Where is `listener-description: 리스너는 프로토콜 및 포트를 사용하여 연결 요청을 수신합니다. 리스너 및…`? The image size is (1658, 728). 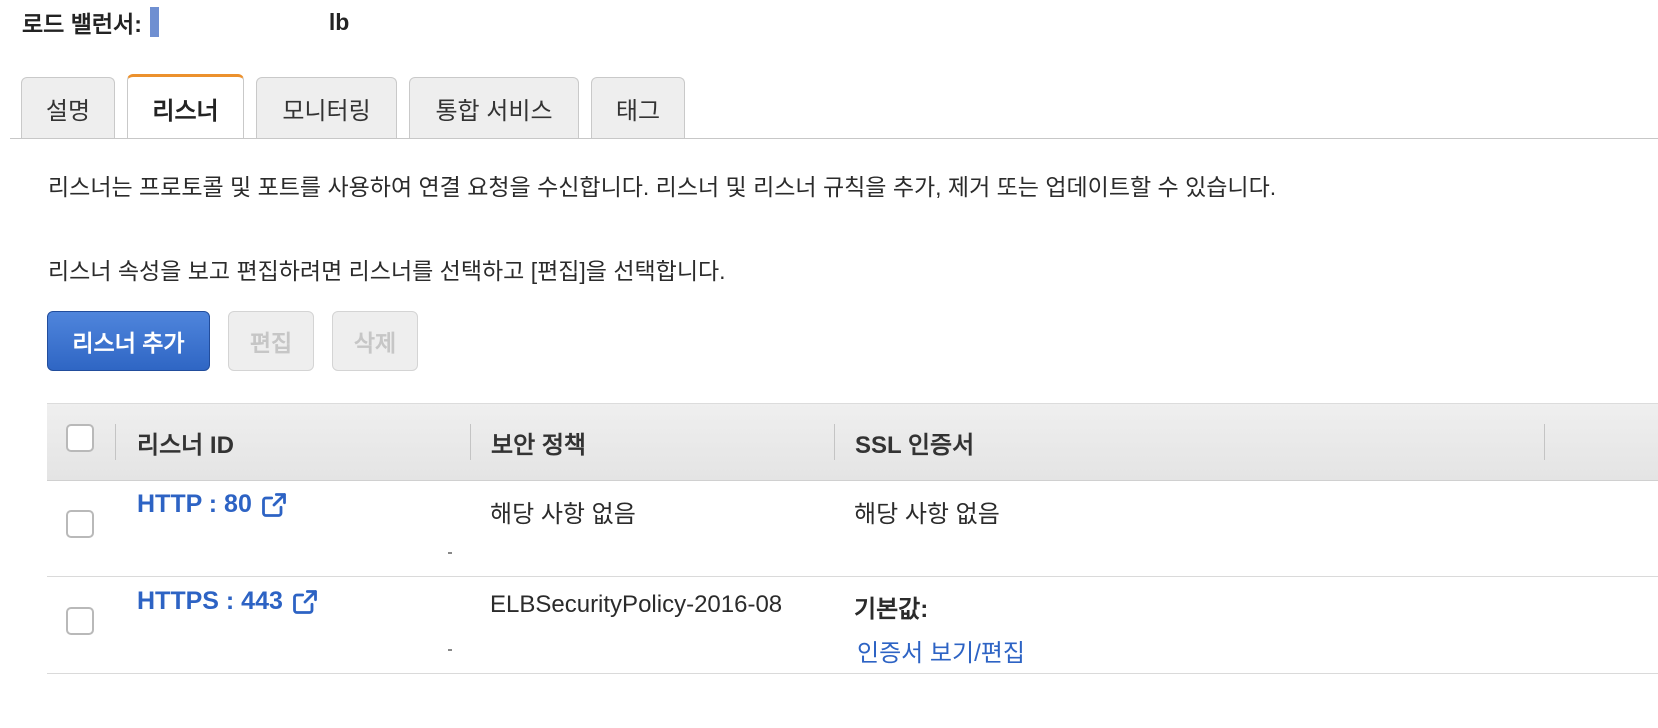 listener-description: 리스너는 프로토콜 및 포트를 사용하여 연결 요청을 수신합니다. 리스너 및… is located at coordinates (662, 187).